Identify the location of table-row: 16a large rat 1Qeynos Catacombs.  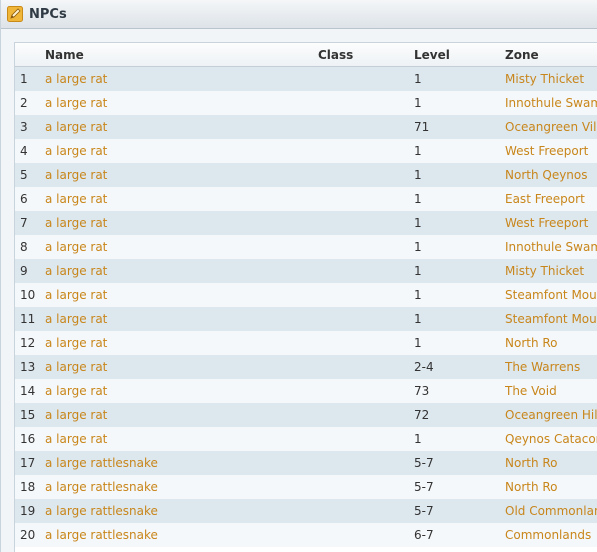
(306, 439).